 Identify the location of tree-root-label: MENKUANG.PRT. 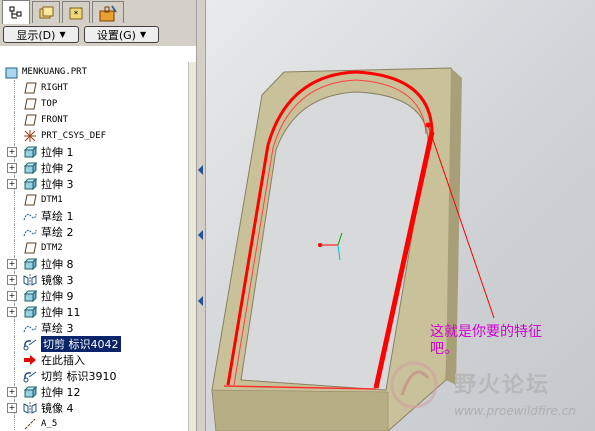
(55, 72).